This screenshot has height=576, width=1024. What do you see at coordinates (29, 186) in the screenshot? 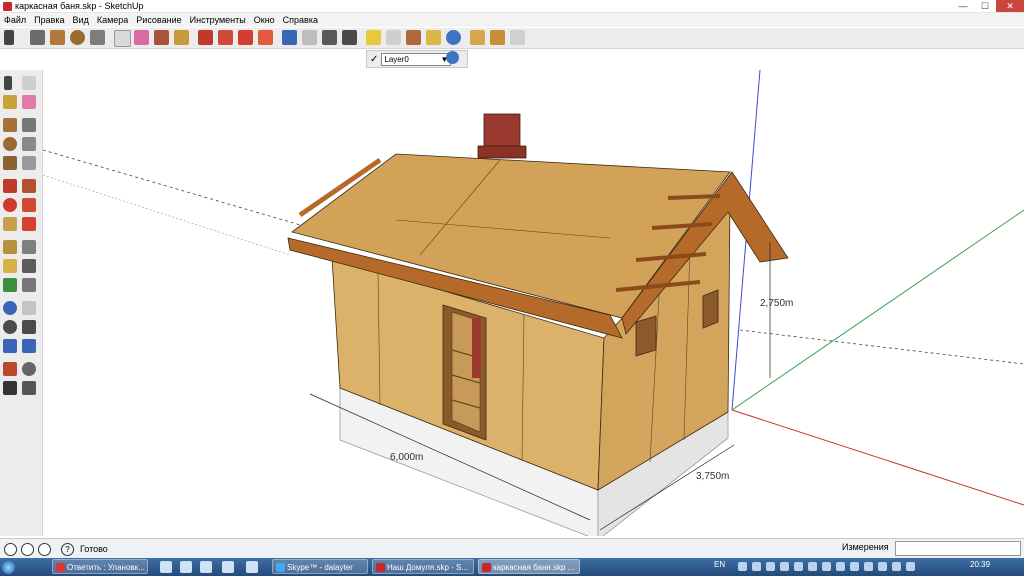
I see `push-pull-tool-icon` at bounding box center [29, 186].